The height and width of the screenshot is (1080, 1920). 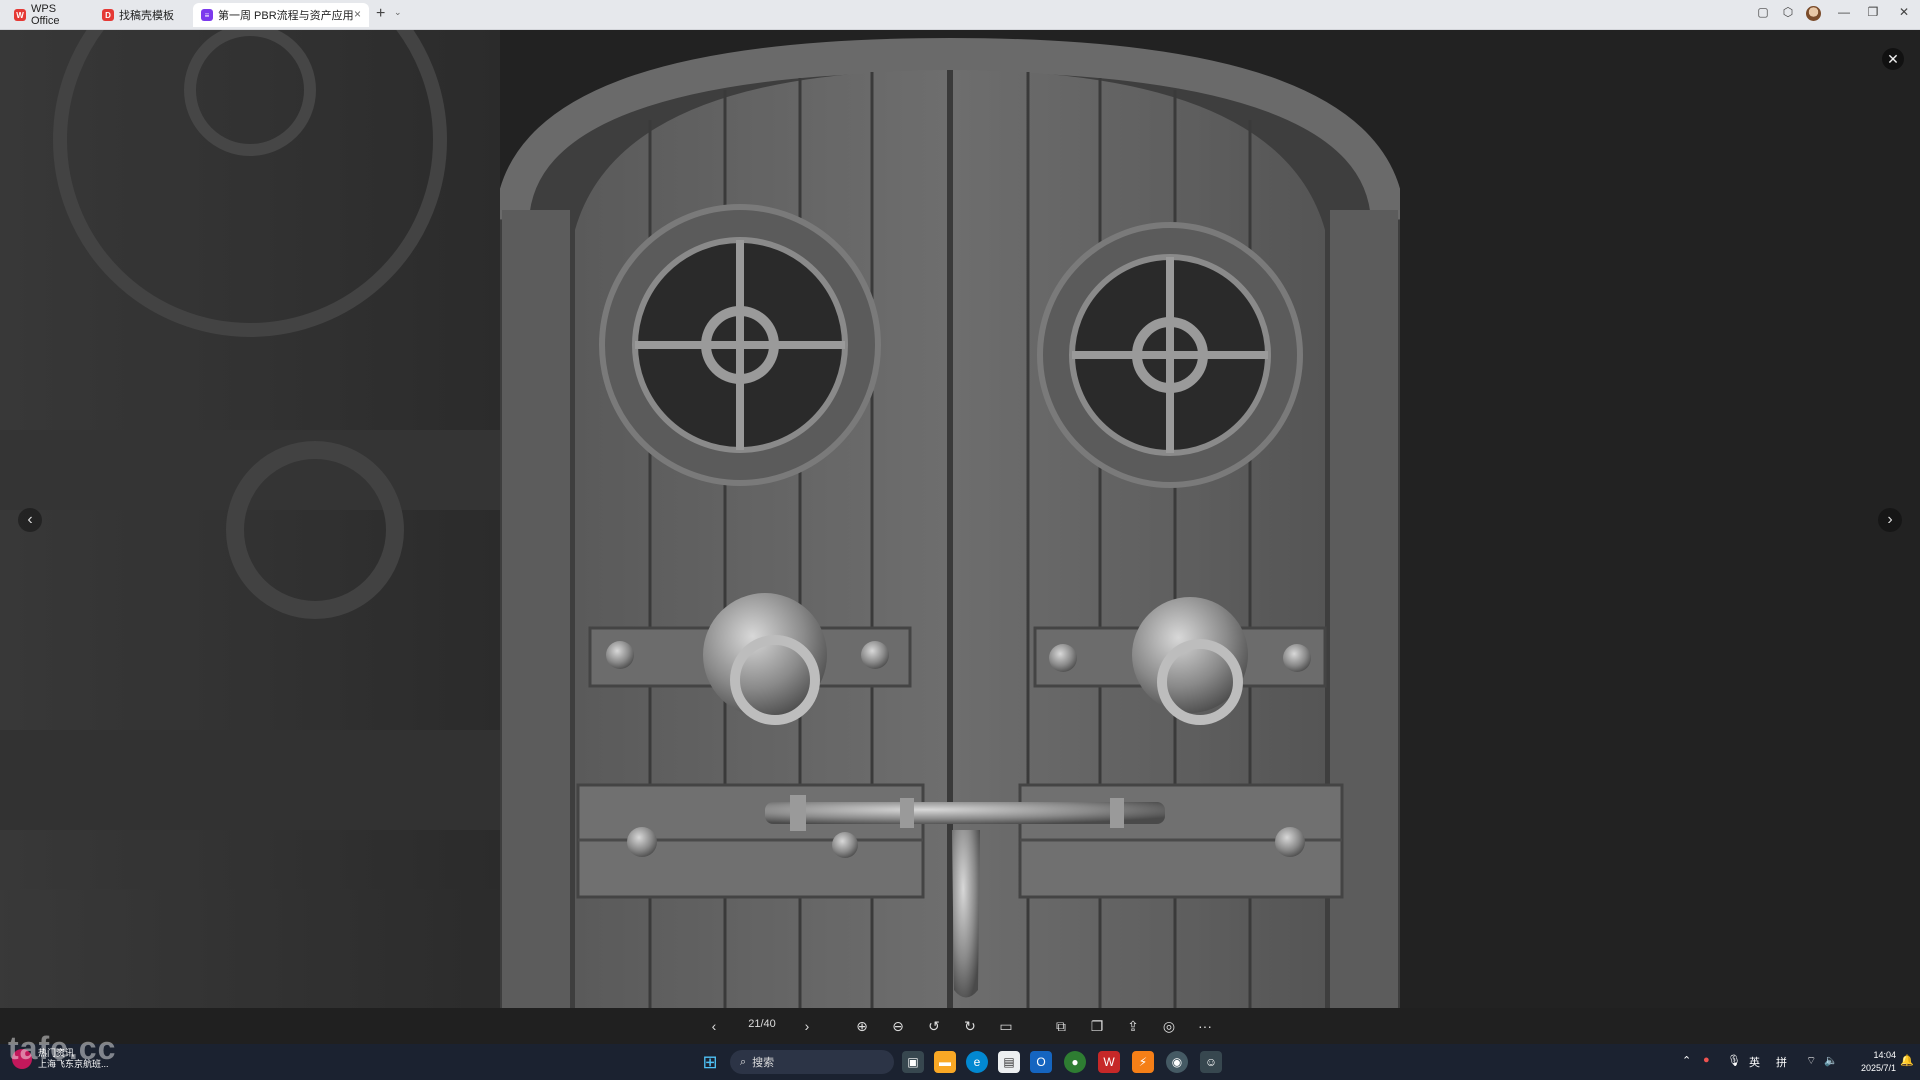 What do you see at coordinates (1890, 520) in the screenshot?
I see `next-image-button: ›` at bounding box center [1890, 520].